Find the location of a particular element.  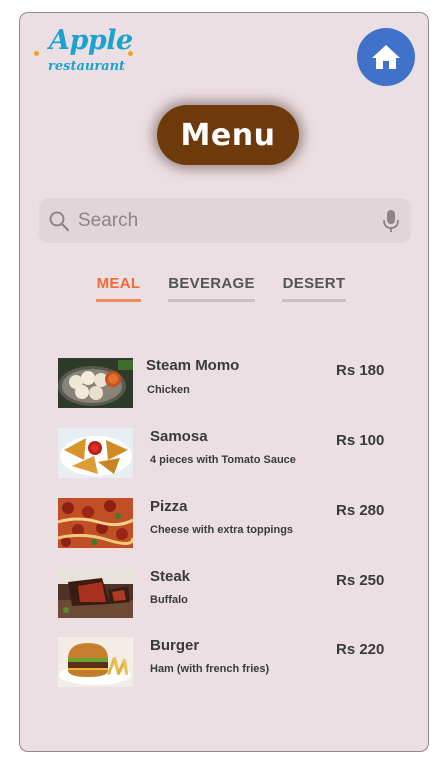

list-item-burger: Burger Ham (with french fries) Rs 220 is located at coordinates (226, 663).